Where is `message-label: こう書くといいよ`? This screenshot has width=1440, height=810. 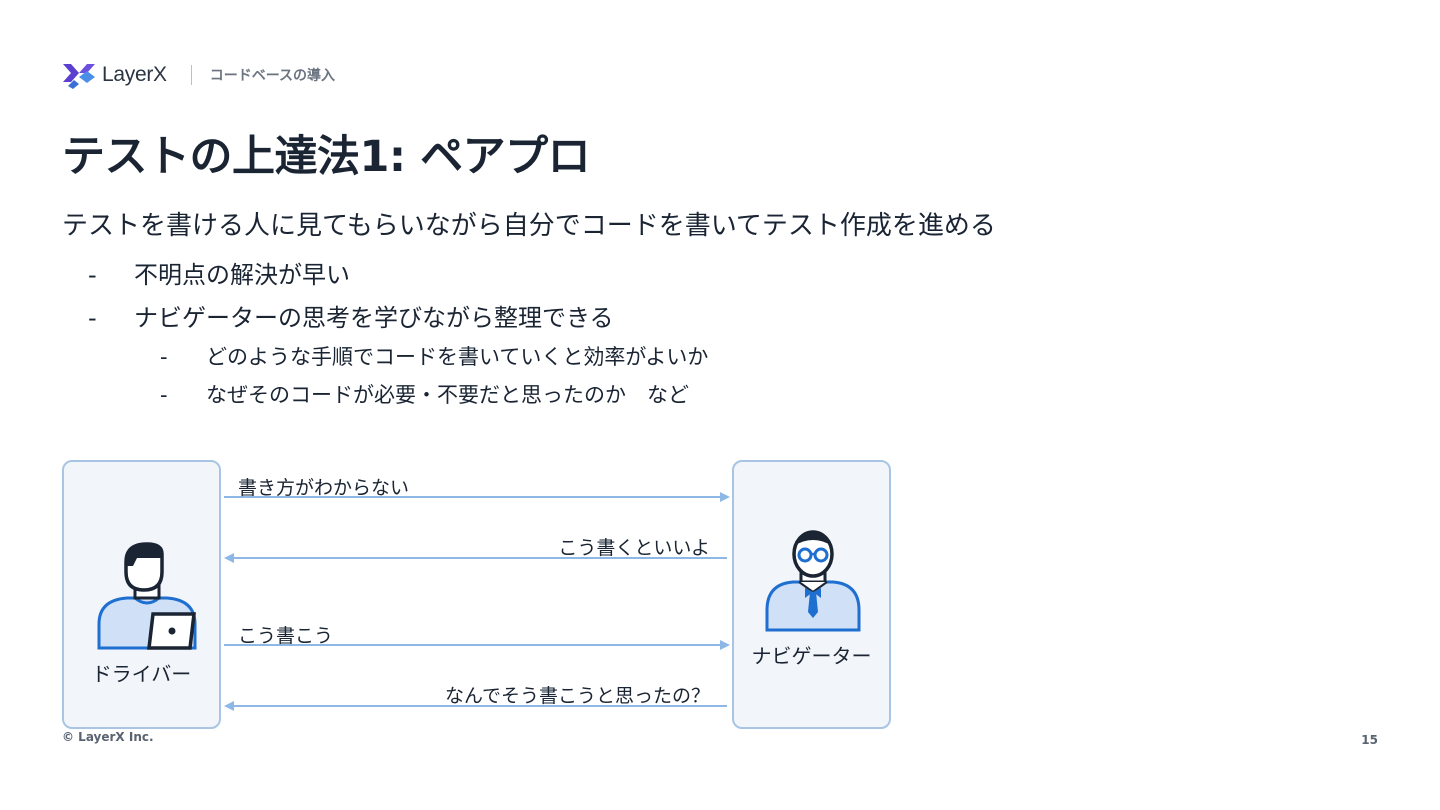 message-label: こう書くといいよ is located at coordinates (634, 548).